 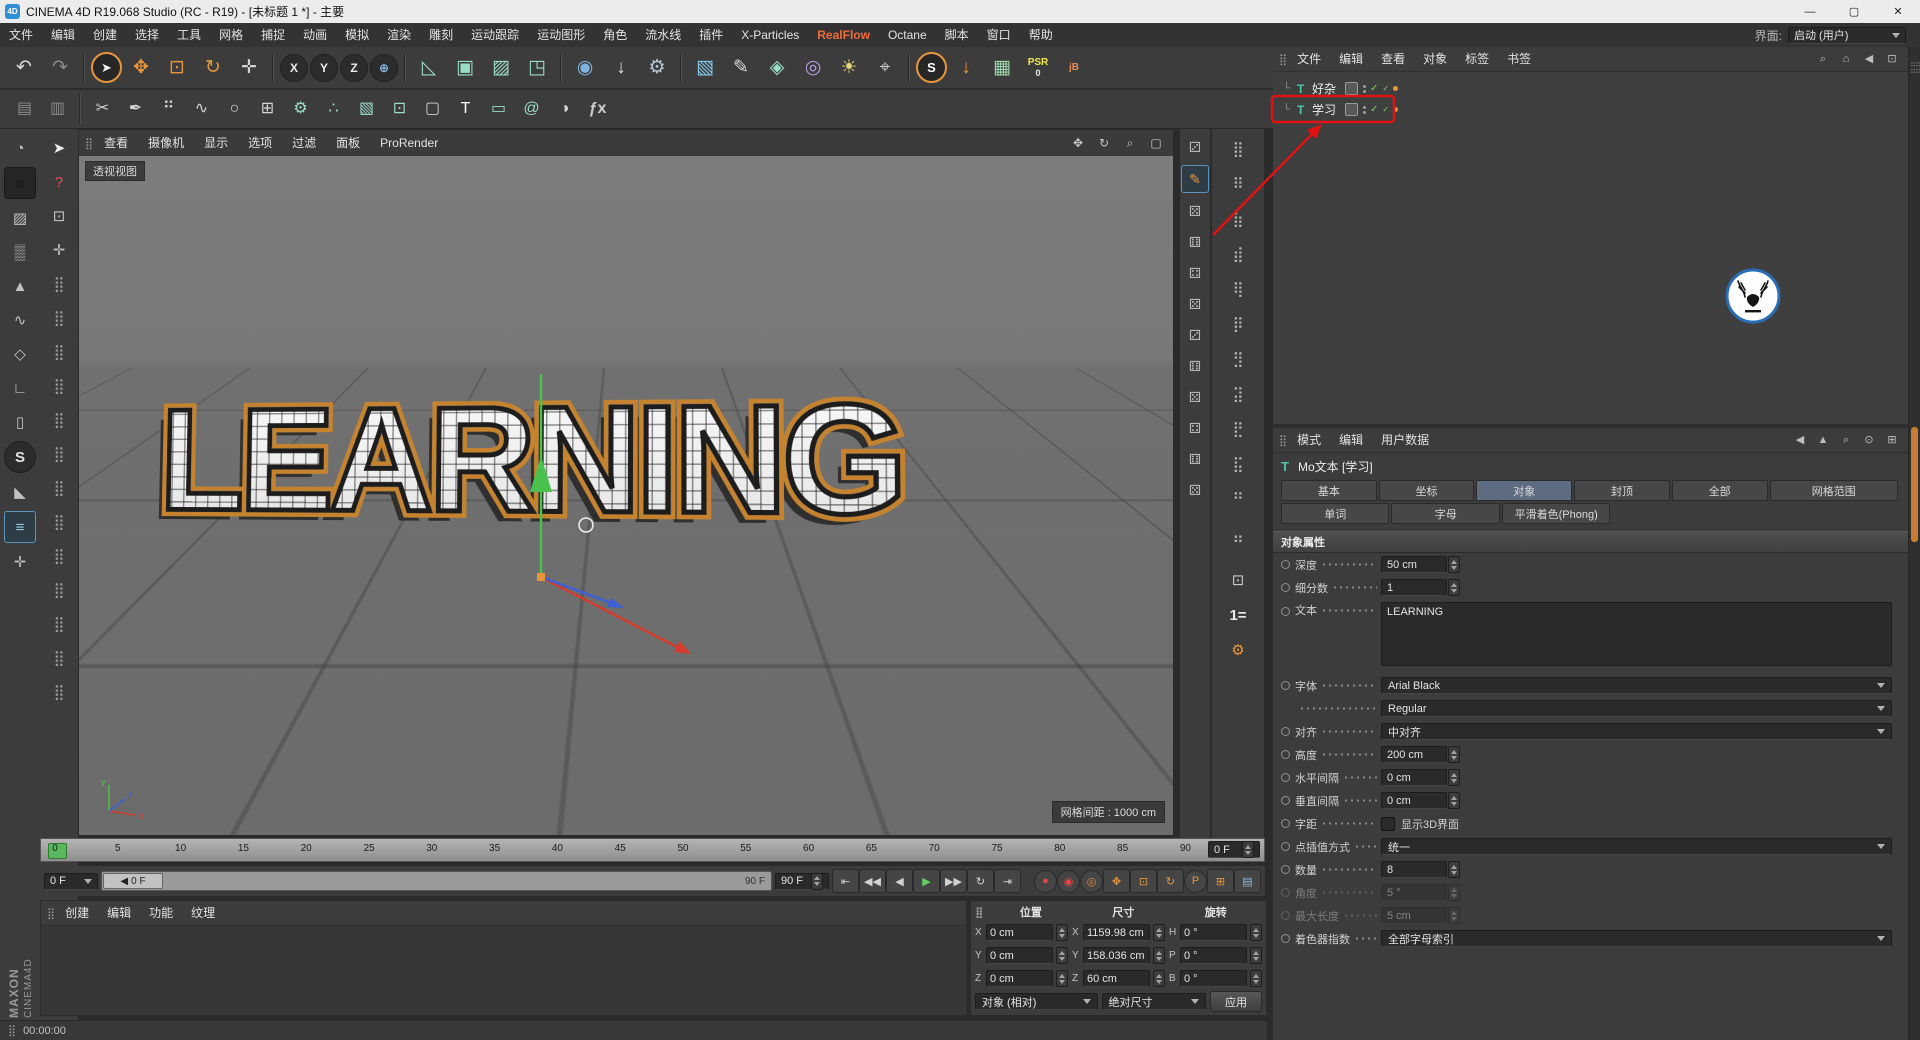 I want to click on main-menu-19: 脚本, so click(x=957, y=35).